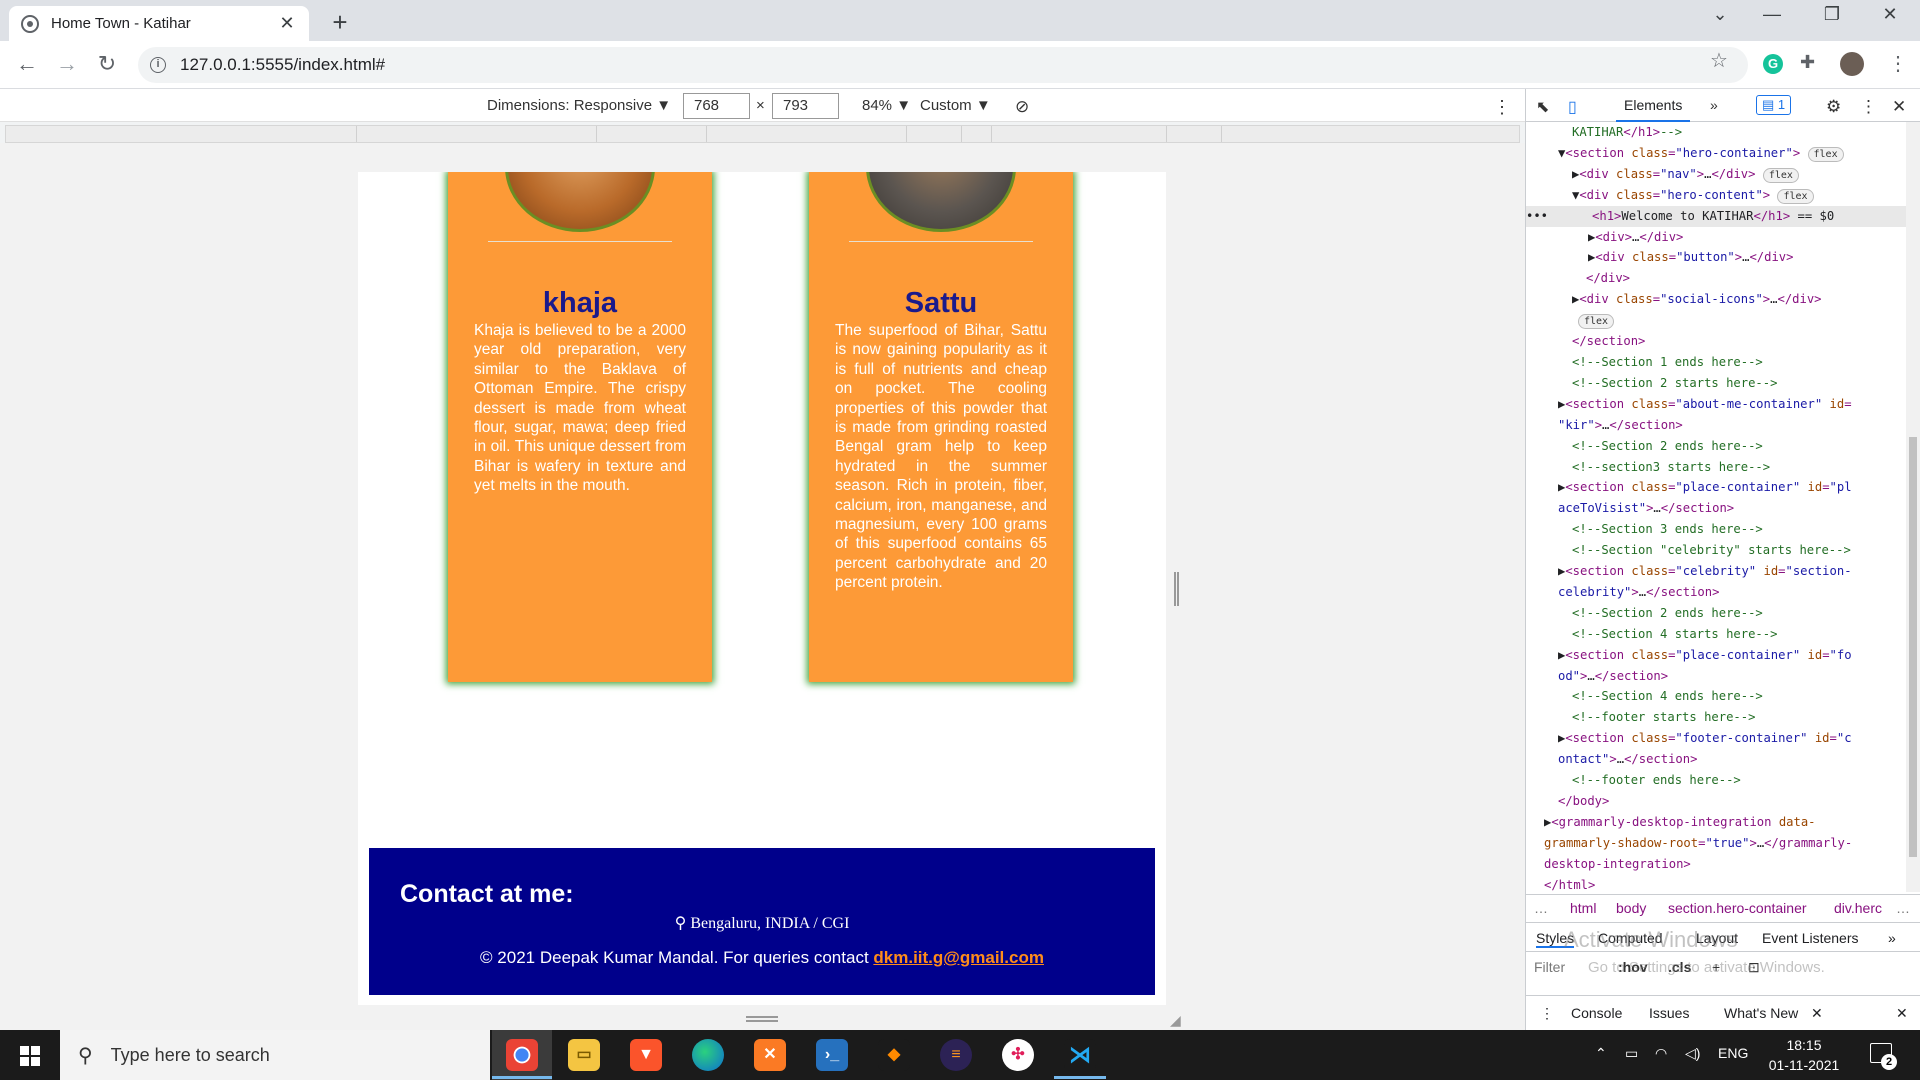 This screenshot has height=1080, width=1920. Describe the element at coordinates (708, 1055) in the screenshot. I see `edge-icon` at that location.